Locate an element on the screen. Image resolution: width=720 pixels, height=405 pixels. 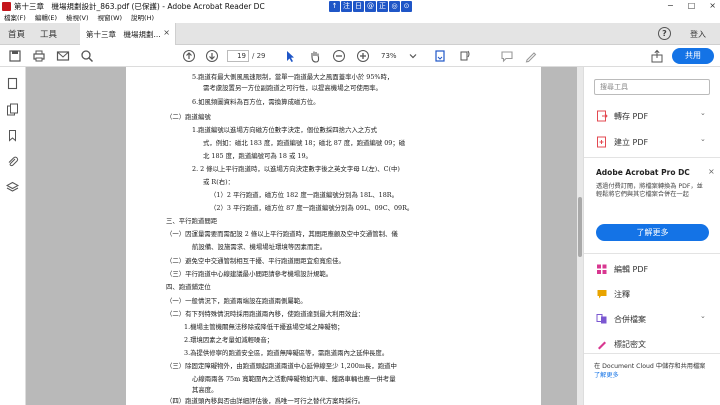
promo-description: 透過付費訂閱，將檔案轉換為 PDF，並輕鬆將它們與其它檔案合併在一起 is located at coordinates (649, 190).